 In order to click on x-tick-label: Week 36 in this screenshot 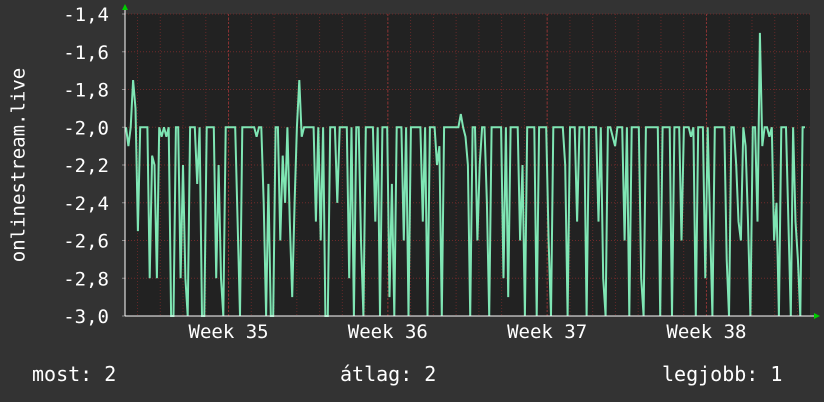, I will do `click(388, 332)`.